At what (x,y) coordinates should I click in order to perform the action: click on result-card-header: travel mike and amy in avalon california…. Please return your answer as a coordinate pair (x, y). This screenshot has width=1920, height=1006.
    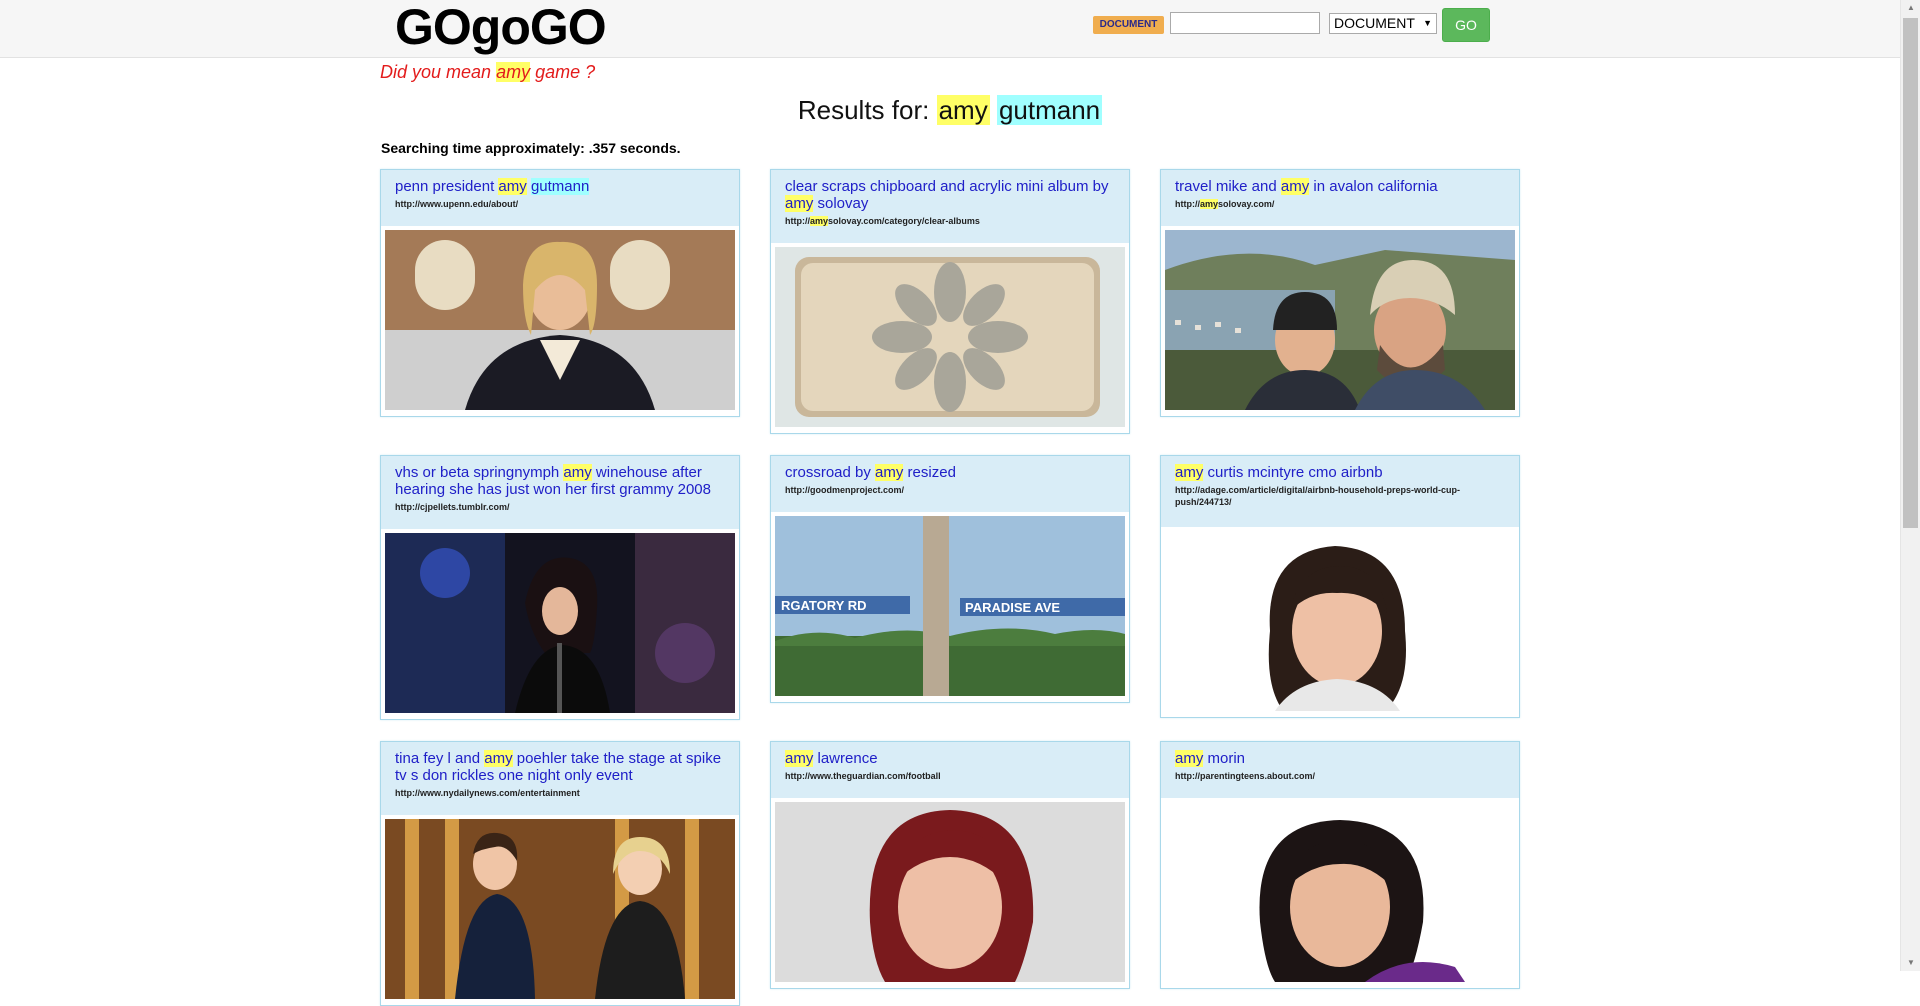
    Looking at the image, I should click on (1340, 198).